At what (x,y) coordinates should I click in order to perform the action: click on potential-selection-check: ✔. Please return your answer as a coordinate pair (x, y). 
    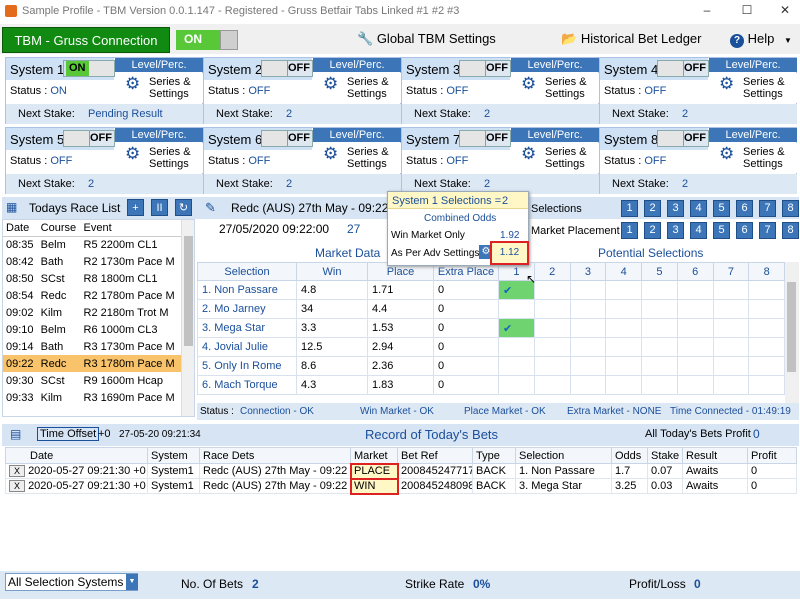
    Looking at the image, I should click on (516, 328).